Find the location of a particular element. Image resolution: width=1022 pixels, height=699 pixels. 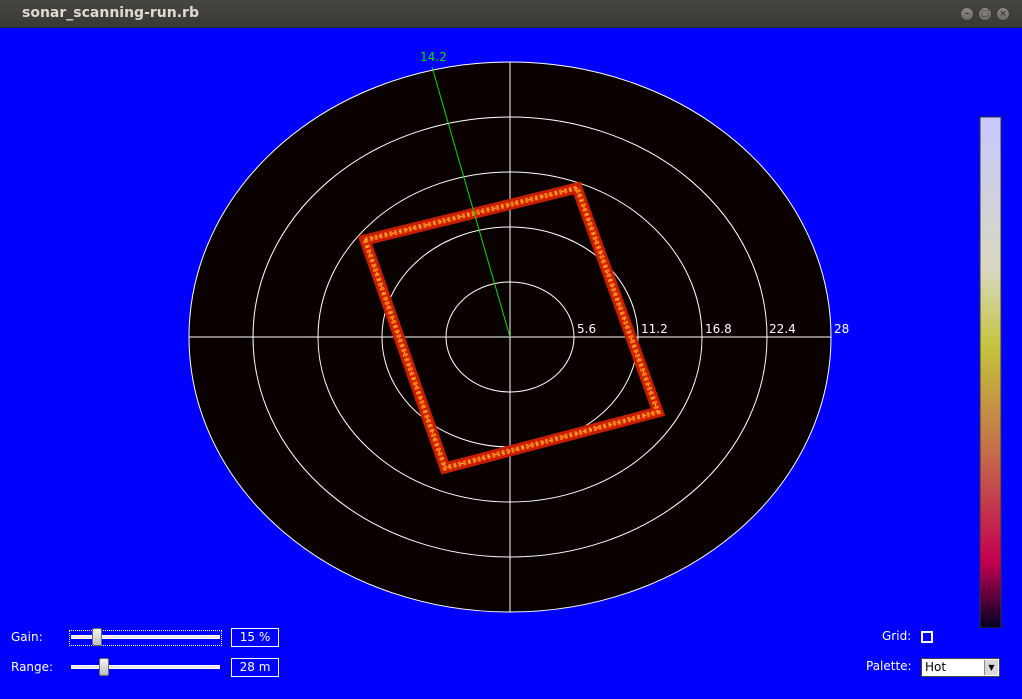

chevron-down-icon: ▼ is located at coordinates (991, 667).